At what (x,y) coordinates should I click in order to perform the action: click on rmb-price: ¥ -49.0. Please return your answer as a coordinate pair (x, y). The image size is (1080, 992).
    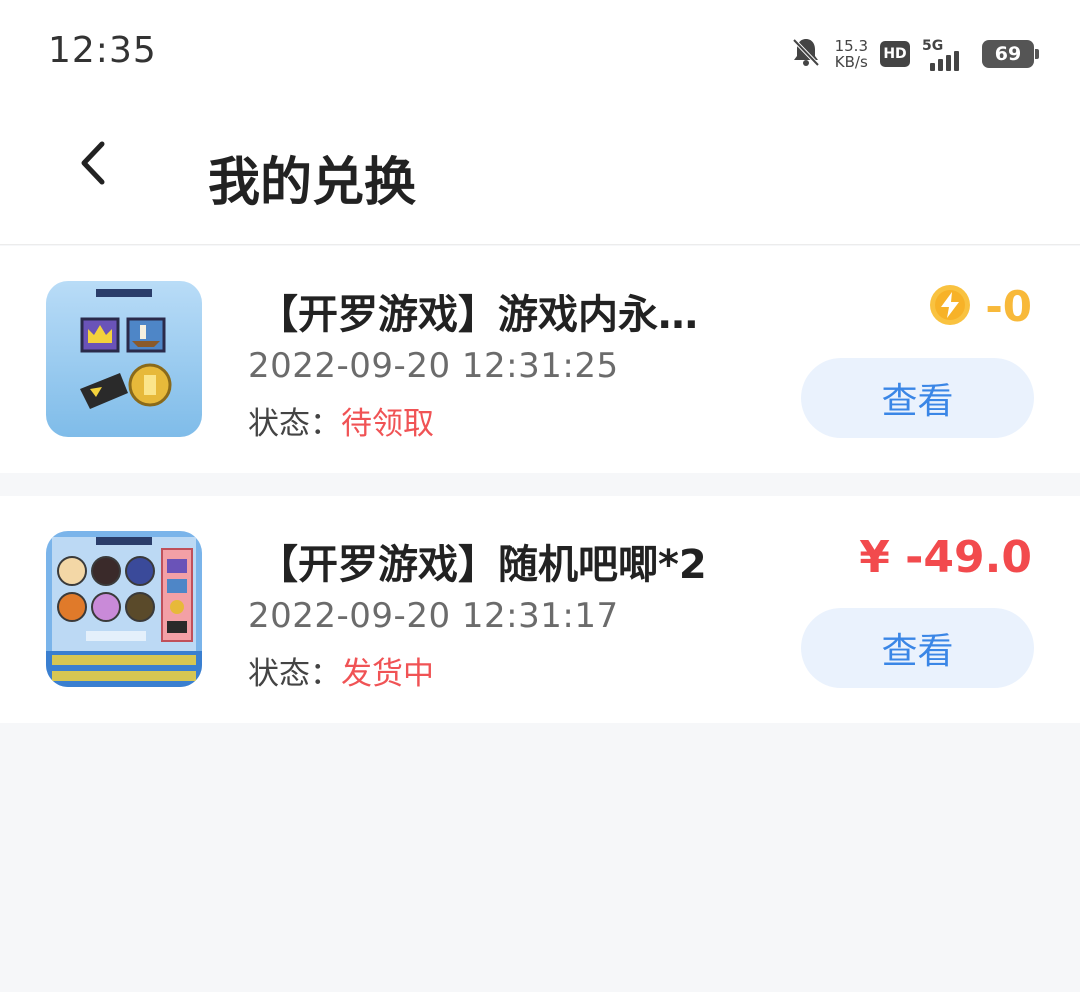
    Looking at the image, I should click on (945, 557).